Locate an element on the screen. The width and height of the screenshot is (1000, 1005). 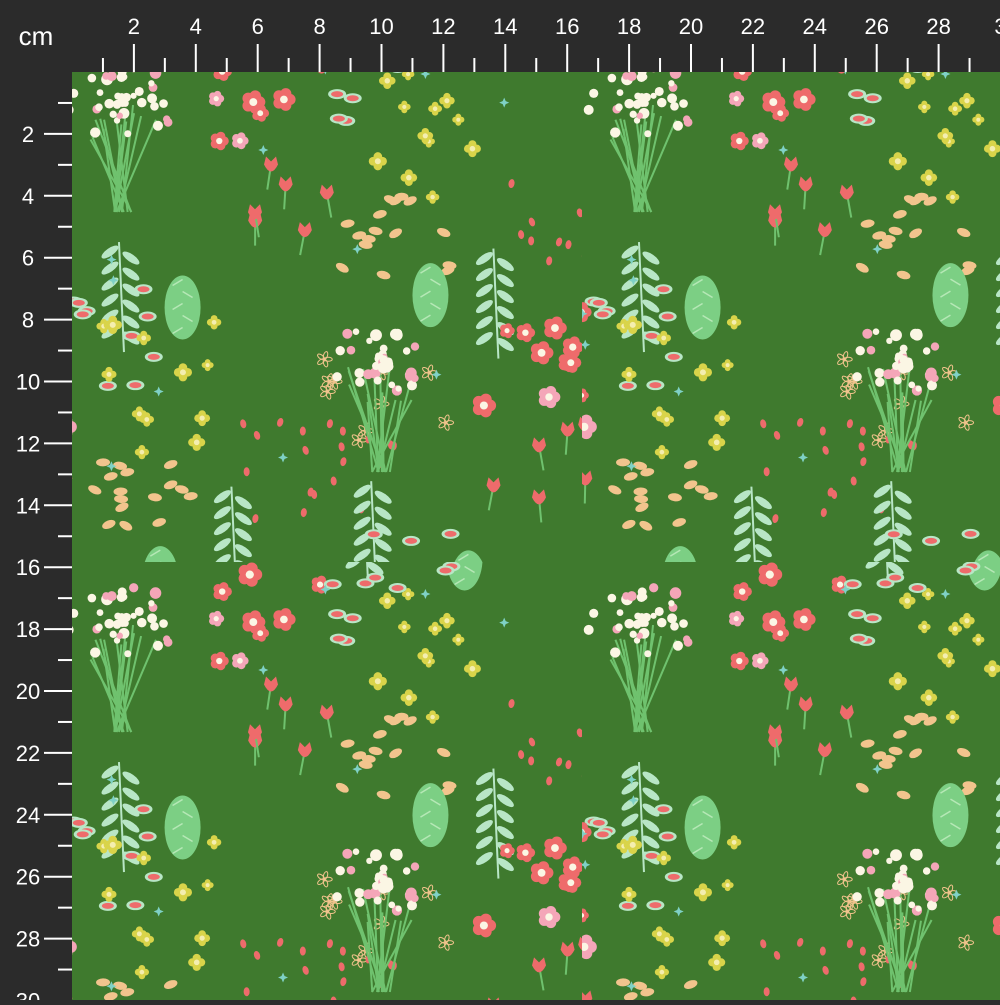
top-ruler-label: 28 is located at coordinates (938, 26).